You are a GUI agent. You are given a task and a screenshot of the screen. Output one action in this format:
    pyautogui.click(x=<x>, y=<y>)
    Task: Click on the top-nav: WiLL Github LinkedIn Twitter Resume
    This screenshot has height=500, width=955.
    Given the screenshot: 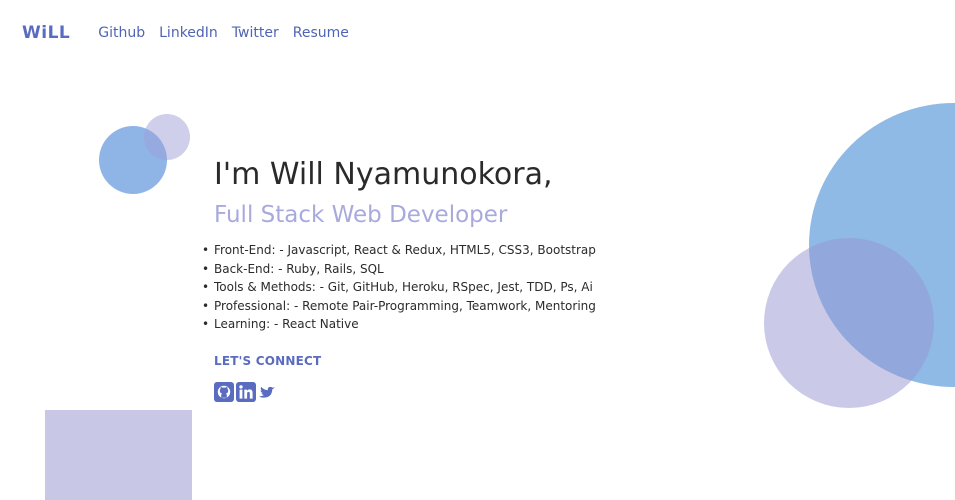 What is the action you would take?
    pyautogui.click(x=192, y=33)
    